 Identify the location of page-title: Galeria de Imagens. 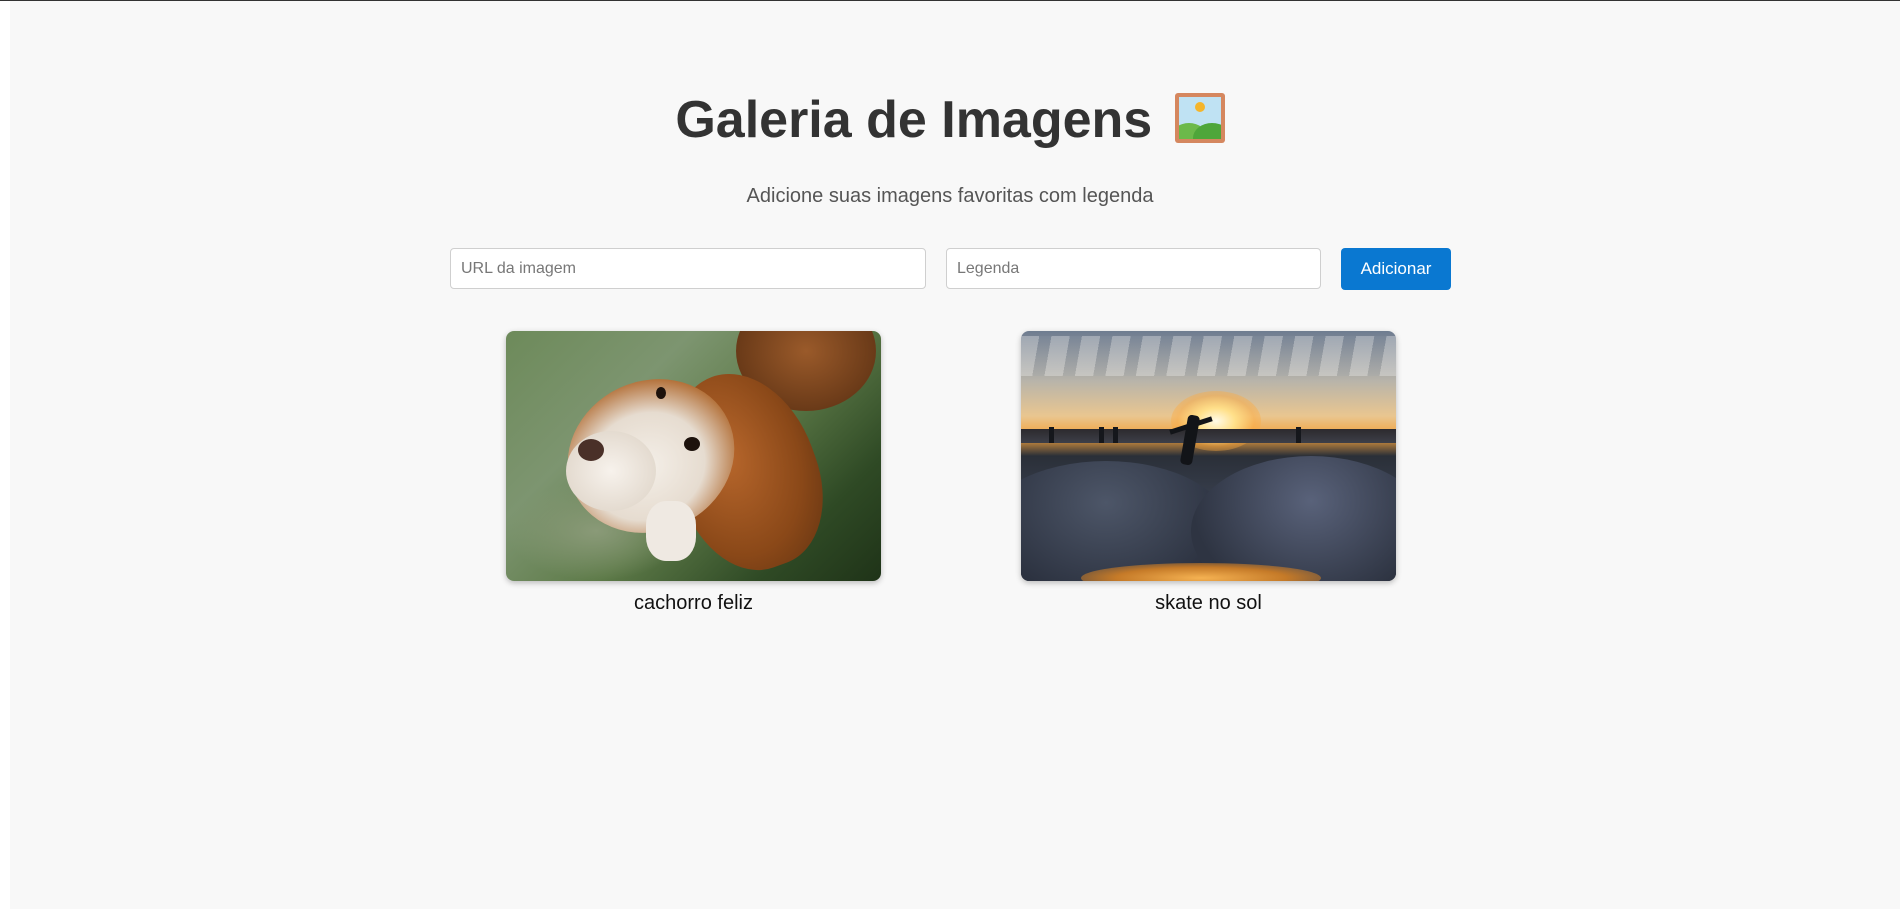
(950, 120).